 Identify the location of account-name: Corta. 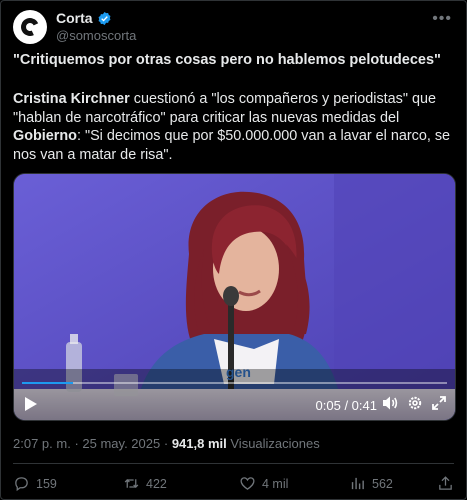
(74, 18).